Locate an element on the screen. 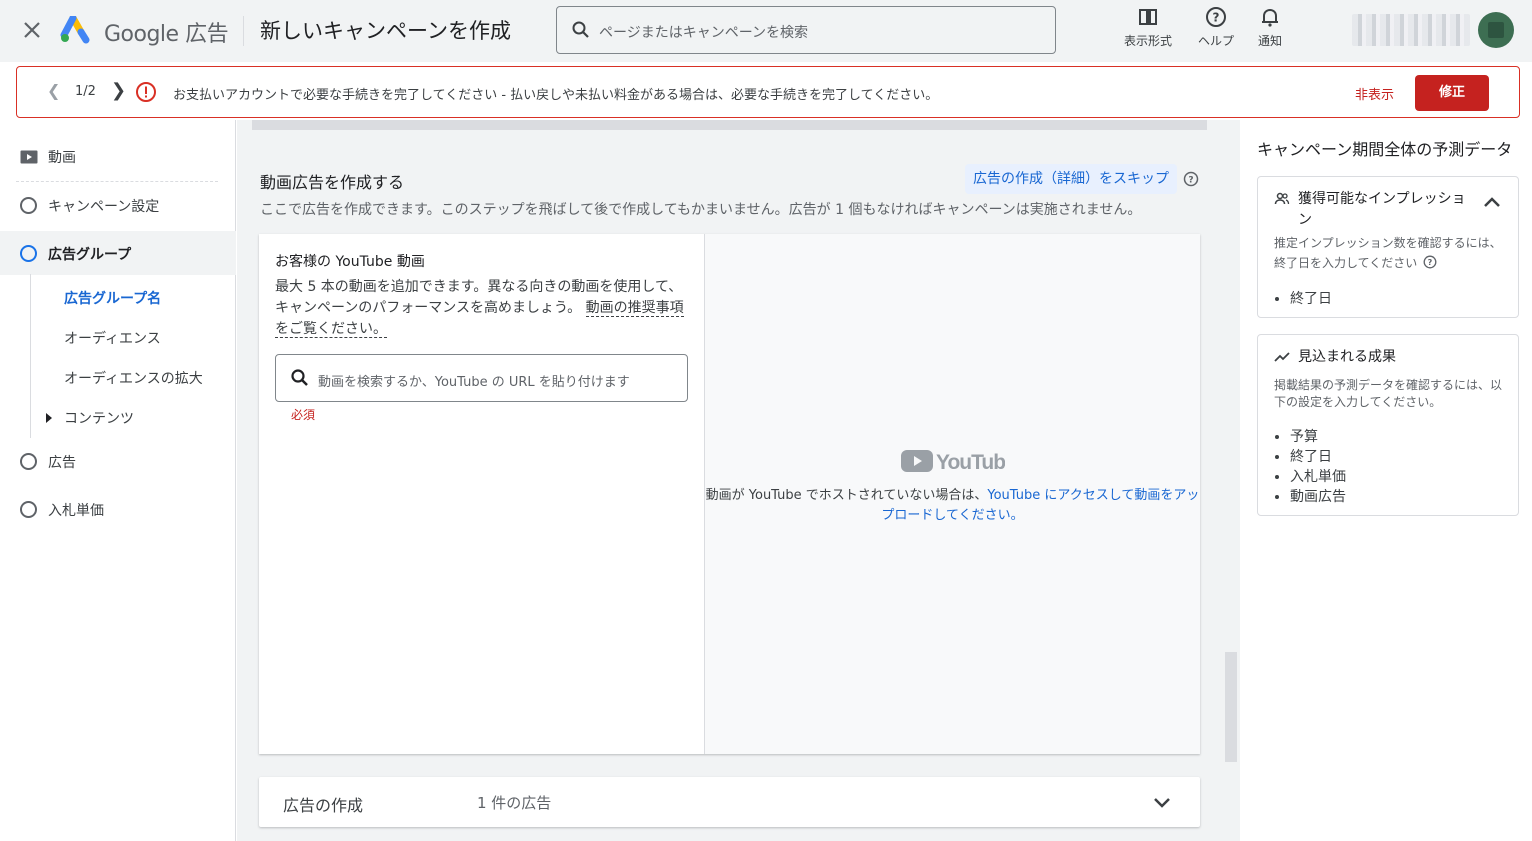 This screenshot has width=1532, height=841. sidebar-item-label: 入札単価 is located at coordinates (76, 511).